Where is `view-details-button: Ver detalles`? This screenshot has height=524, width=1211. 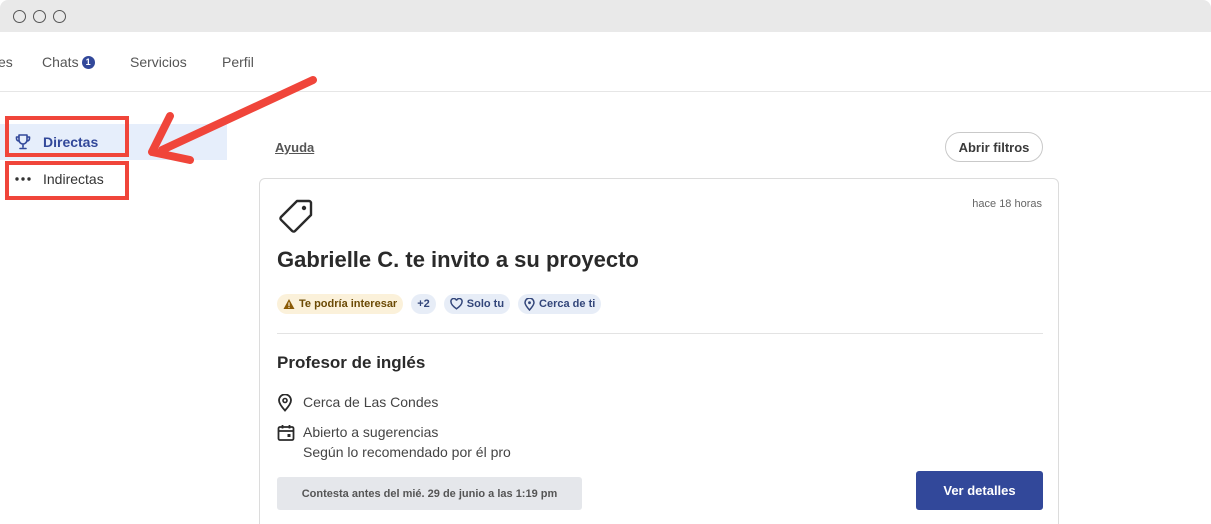
view-details-button: Ver detalles is located at coordinates (979, 490).